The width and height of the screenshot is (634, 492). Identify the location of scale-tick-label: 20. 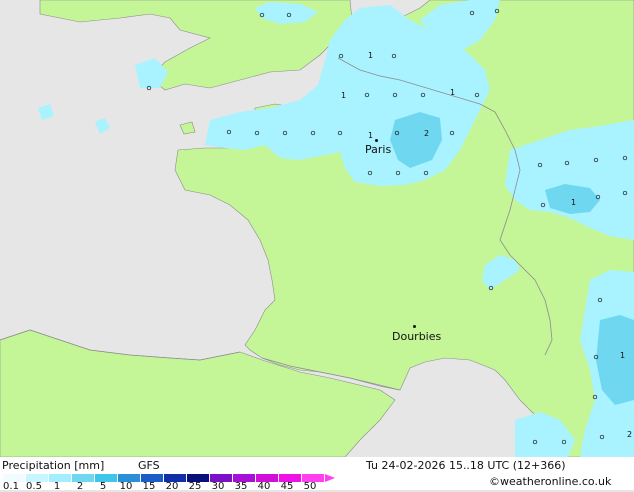
(172, 486).